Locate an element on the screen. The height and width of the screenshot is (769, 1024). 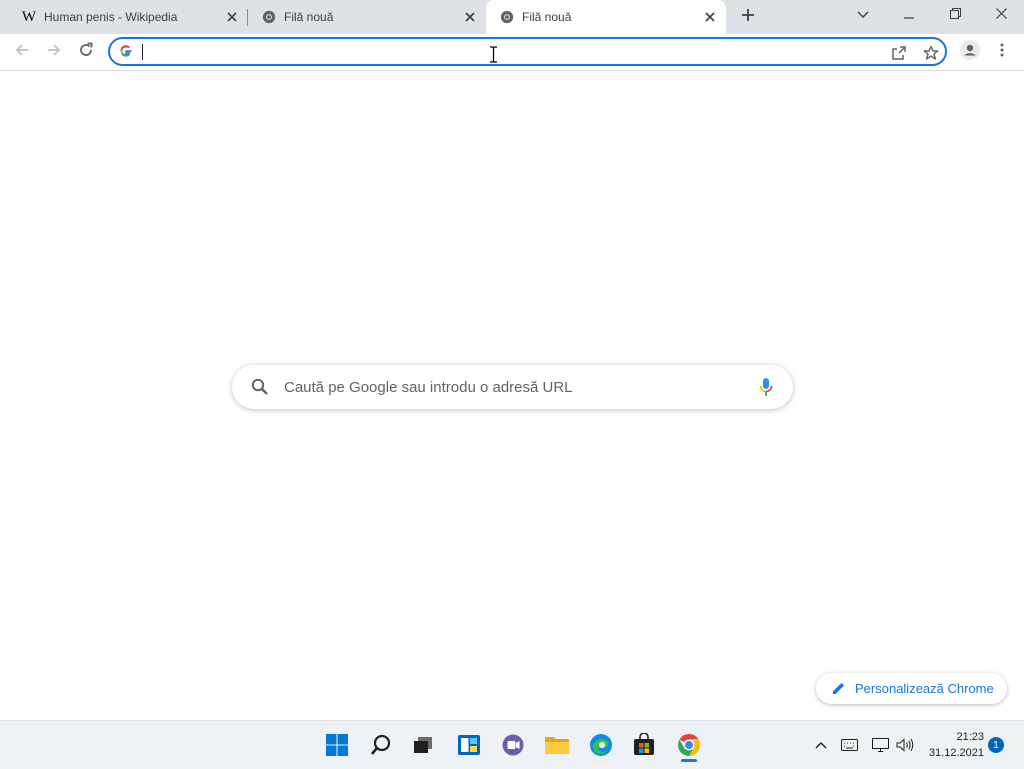
store-icon is located at coordinates (644, 745).